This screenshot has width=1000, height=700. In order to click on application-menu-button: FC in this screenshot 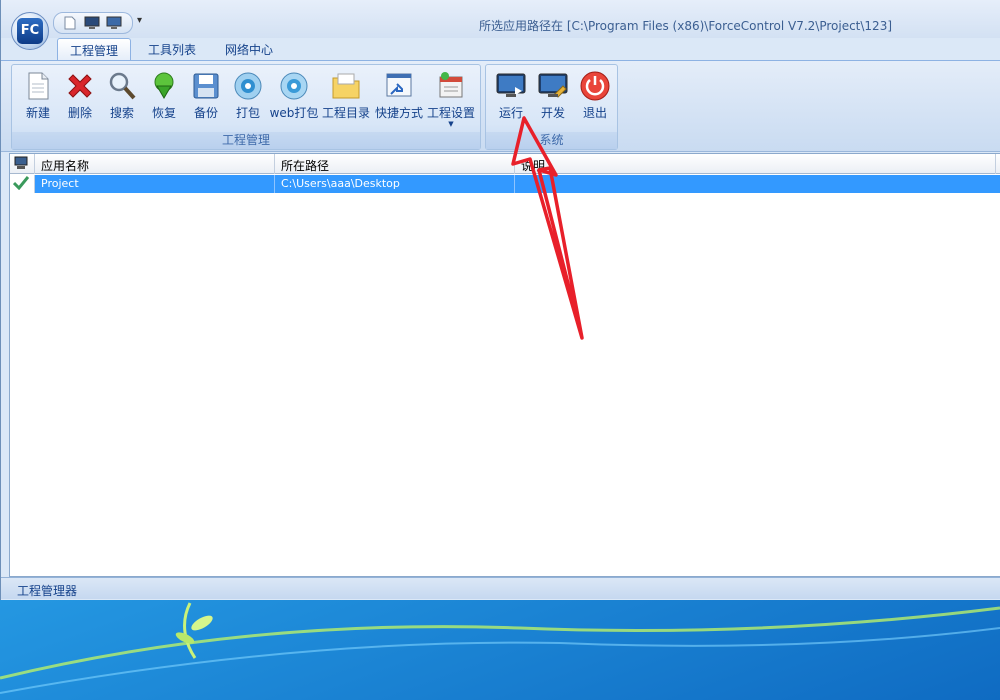, I will do `click(30, 31)`.